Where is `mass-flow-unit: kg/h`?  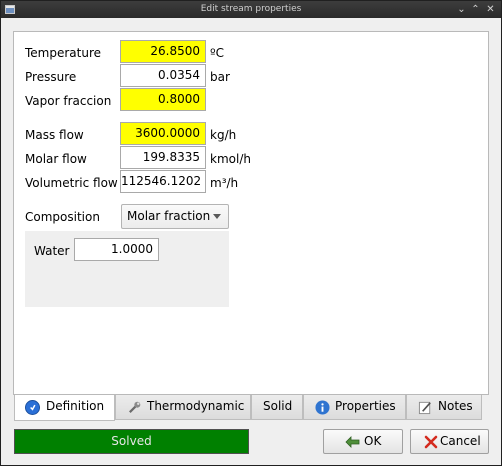 mass-flow-unit: kg/h is located at coordinates (223, 135).